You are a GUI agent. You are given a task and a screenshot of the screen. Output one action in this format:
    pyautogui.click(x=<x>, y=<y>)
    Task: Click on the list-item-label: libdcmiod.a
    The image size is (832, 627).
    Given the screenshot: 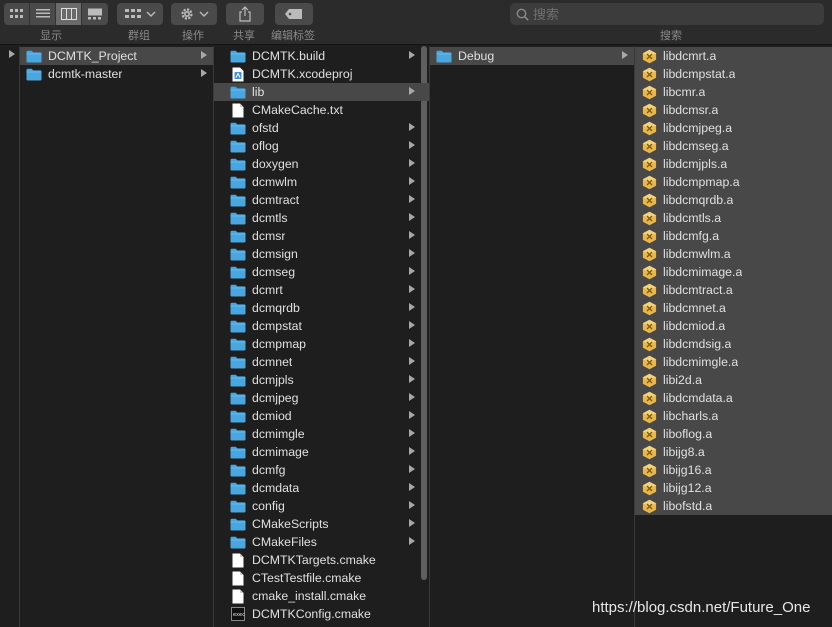 What is the action you would take?
    pyautogui.click(x=694, y=326)
    